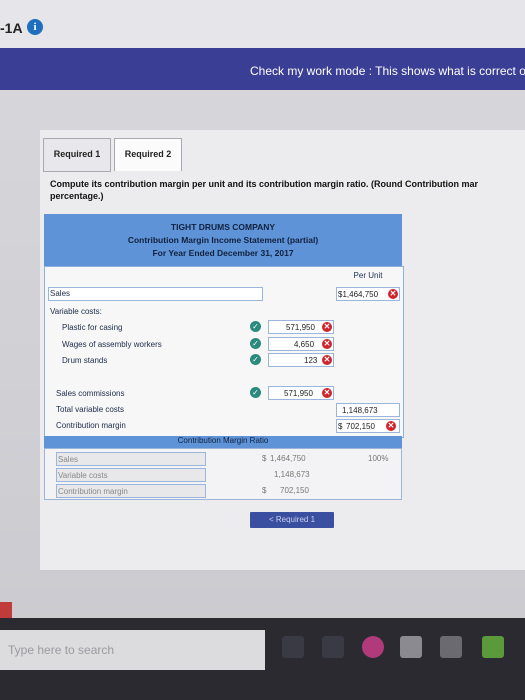 The width and height of the screenshot is (525, 700). Describe the element at coordinates (85, 360) in the screenshot. I see `drum-label: Drum stands` at that location.